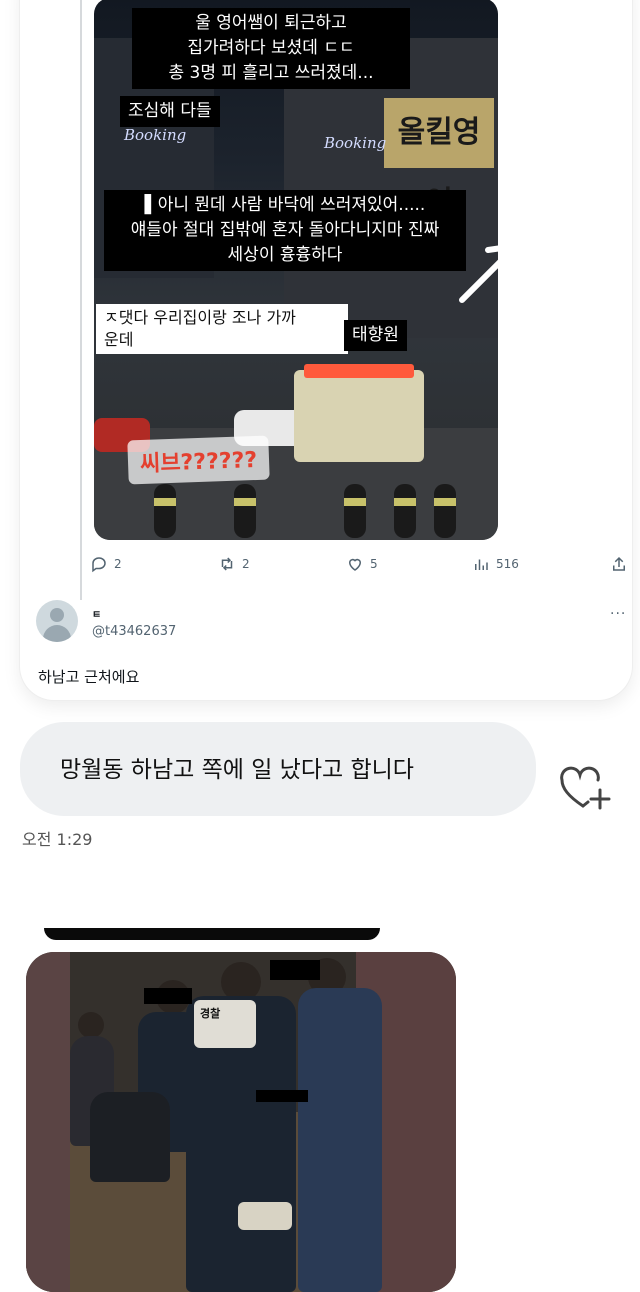 Image resolution: width=640 pixels, height=1292 pixels. What do you see at coordinates (91, 1025) in the screenshot?
I see `bystander-head` at bounding box center [91, 1025].